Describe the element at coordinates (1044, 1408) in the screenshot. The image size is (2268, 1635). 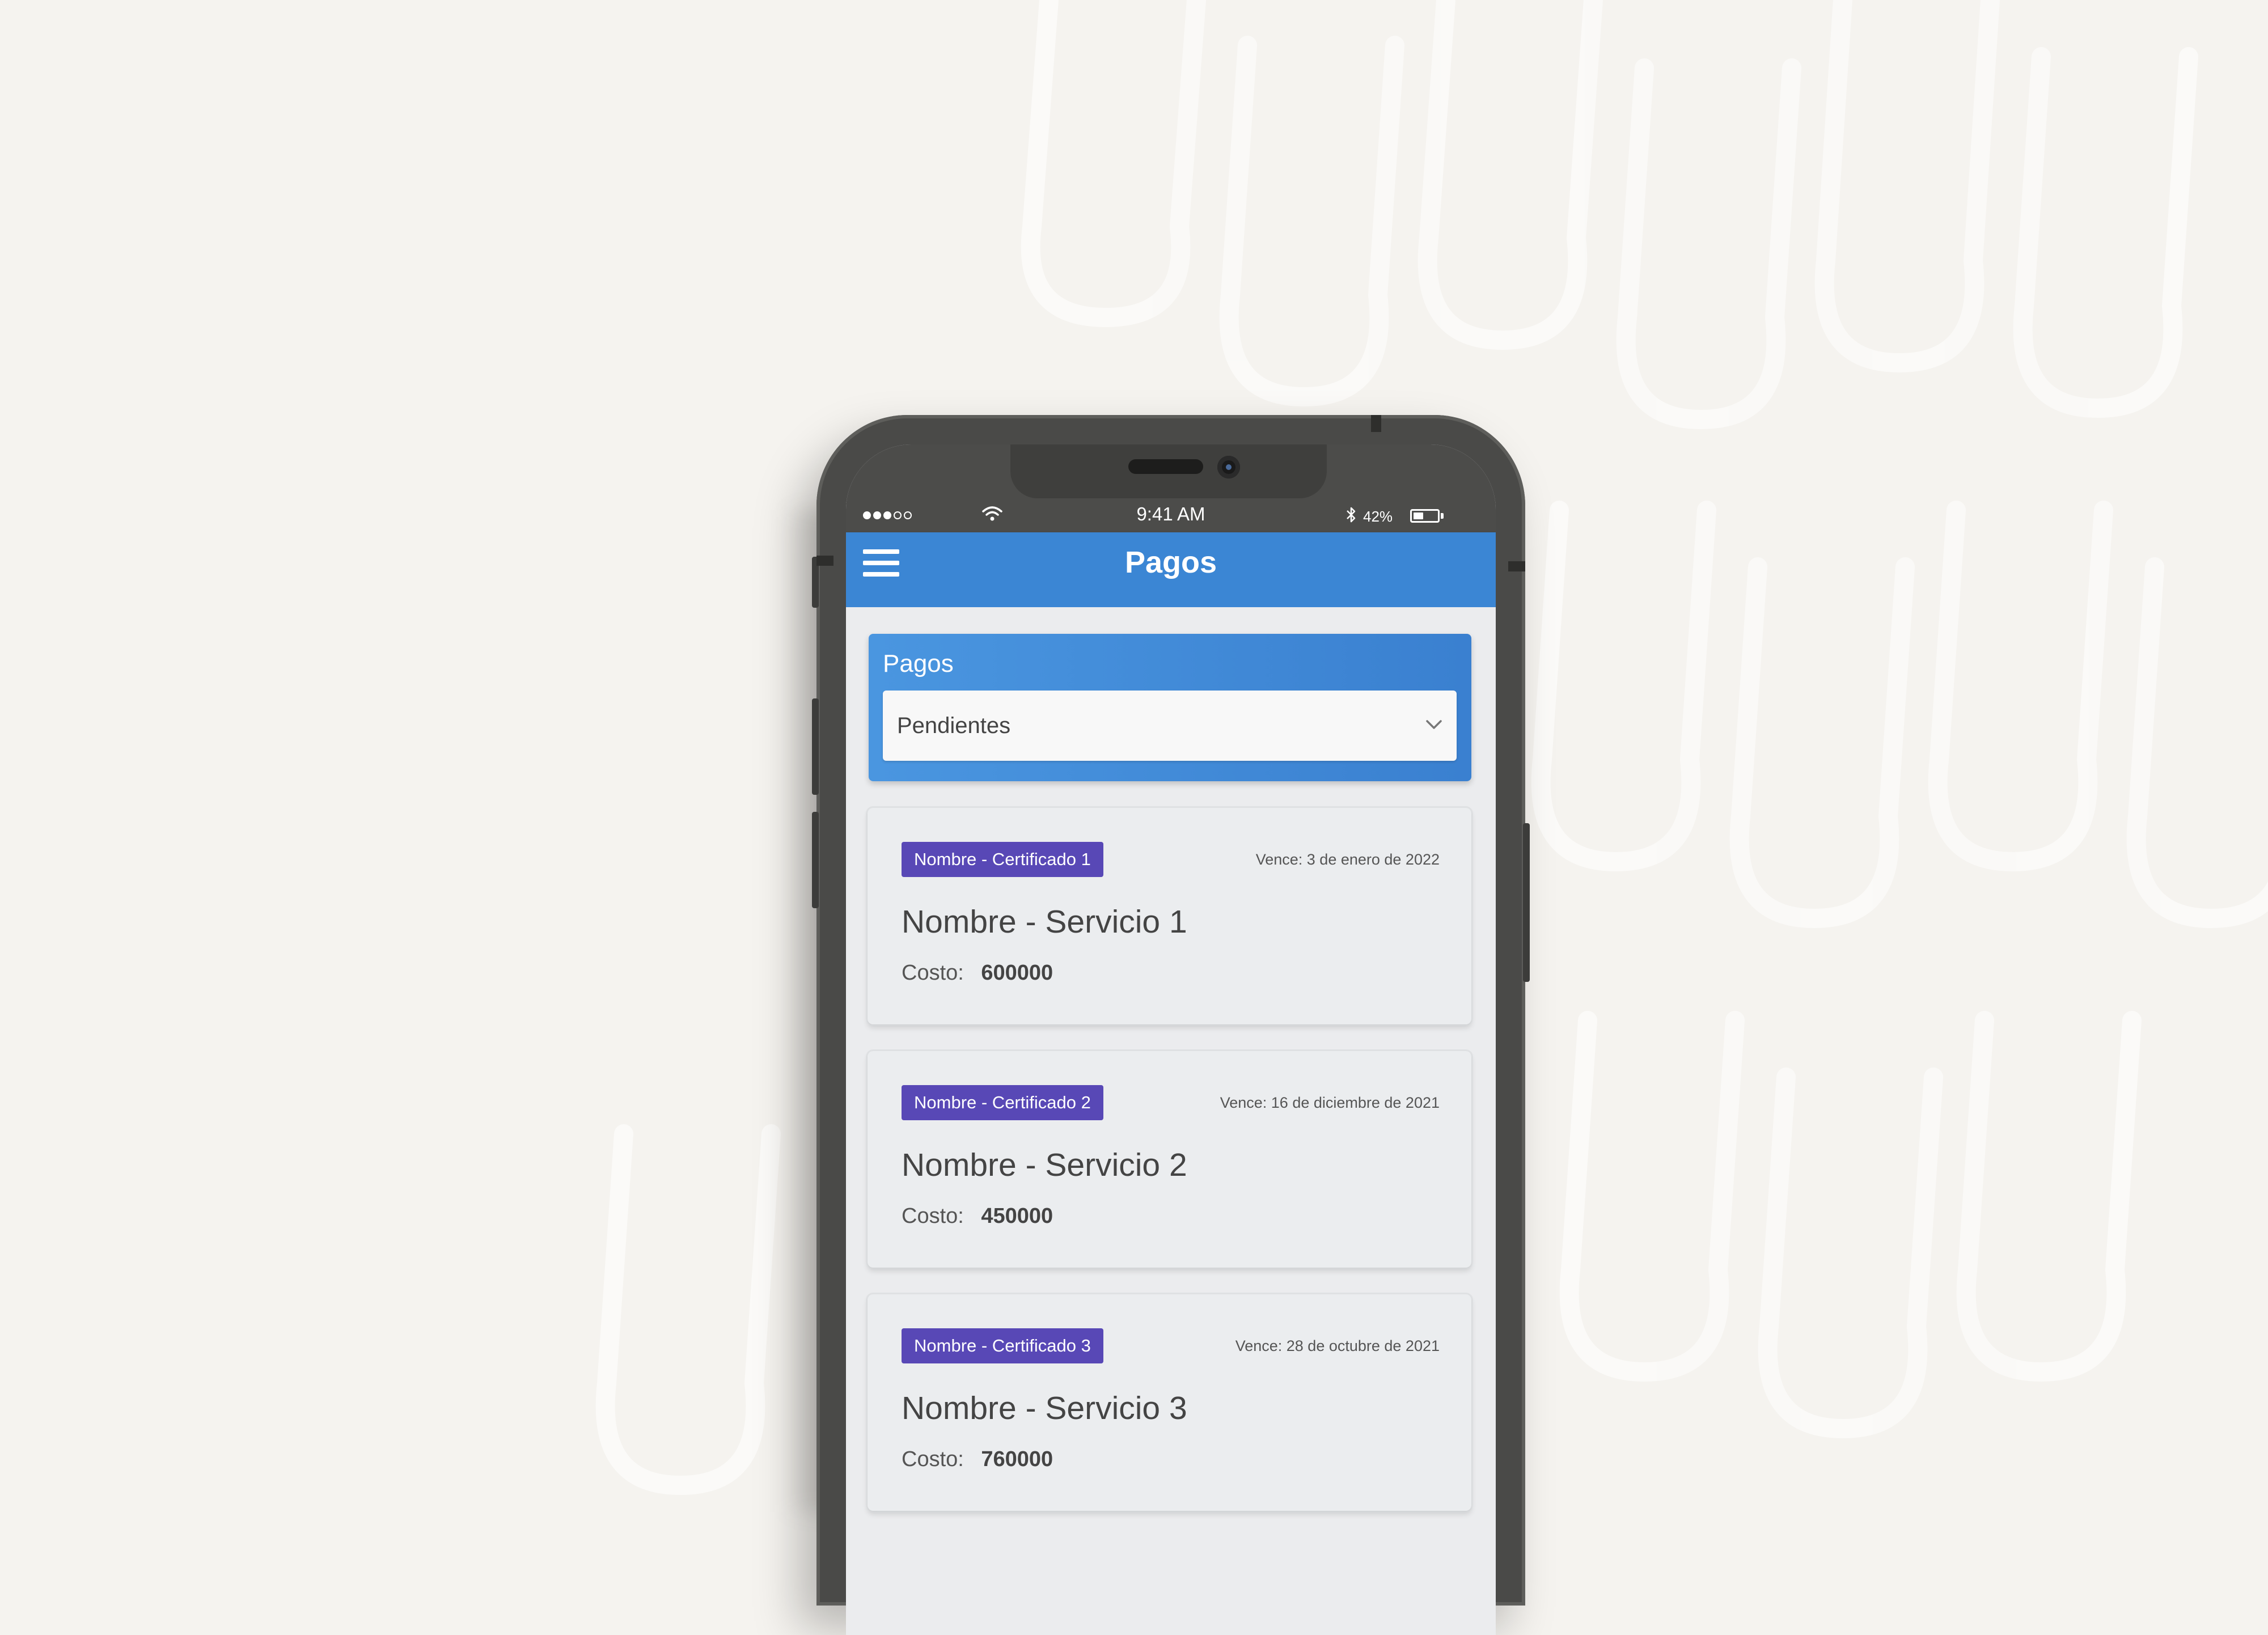
I see `service-name: Nombre - Servicio 3` at that location.